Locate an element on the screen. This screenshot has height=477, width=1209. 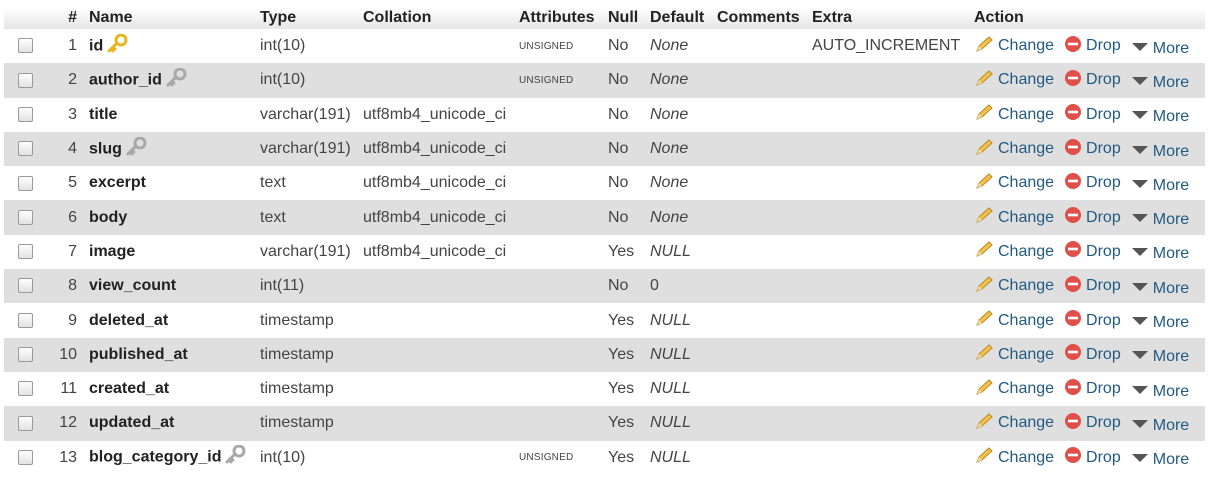
column-default: None is located at coordinates (669, 46).